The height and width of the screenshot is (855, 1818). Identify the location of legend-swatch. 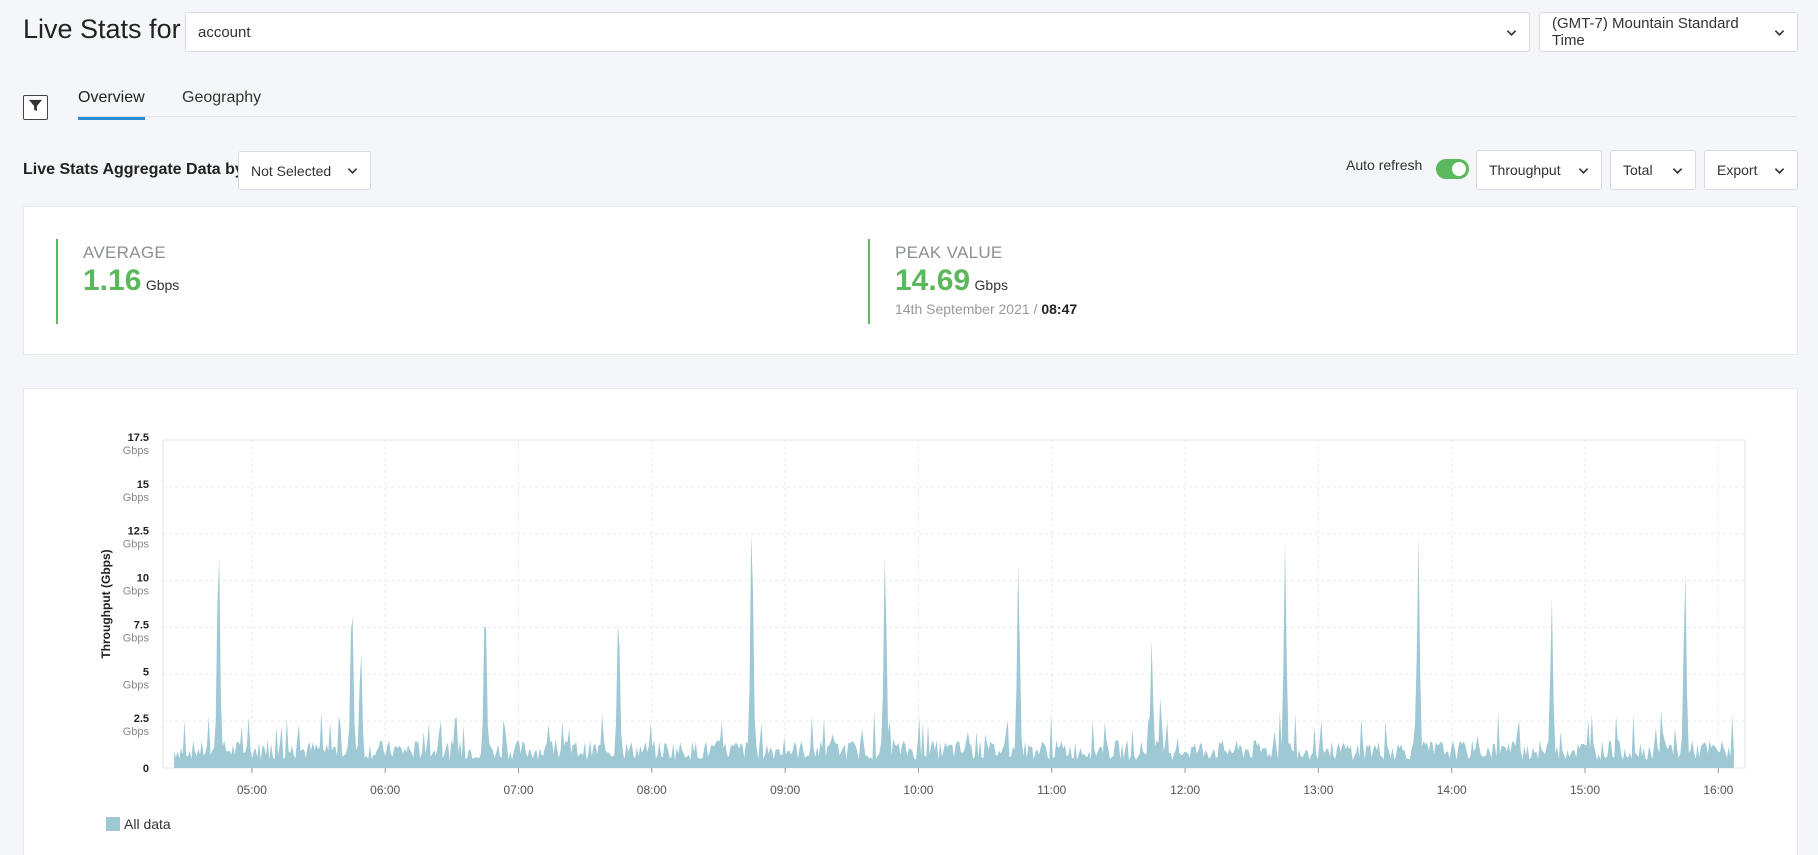
(113, 824).